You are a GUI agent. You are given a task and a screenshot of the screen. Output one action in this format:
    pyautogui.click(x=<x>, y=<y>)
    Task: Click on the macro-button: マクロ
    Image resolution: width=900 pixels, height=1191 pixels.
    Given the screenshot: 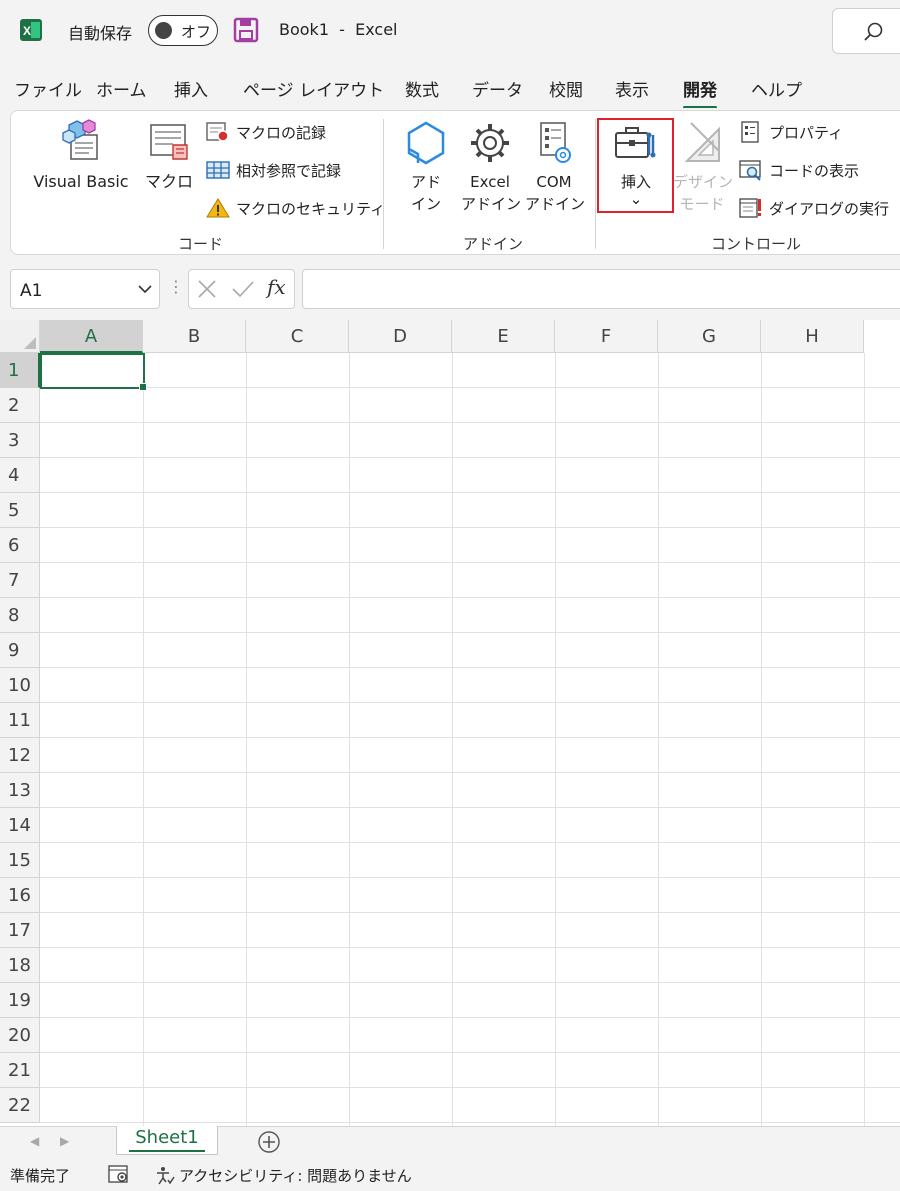 What is the action you would take?
    pyautogui.click(x=169, y=156)
    